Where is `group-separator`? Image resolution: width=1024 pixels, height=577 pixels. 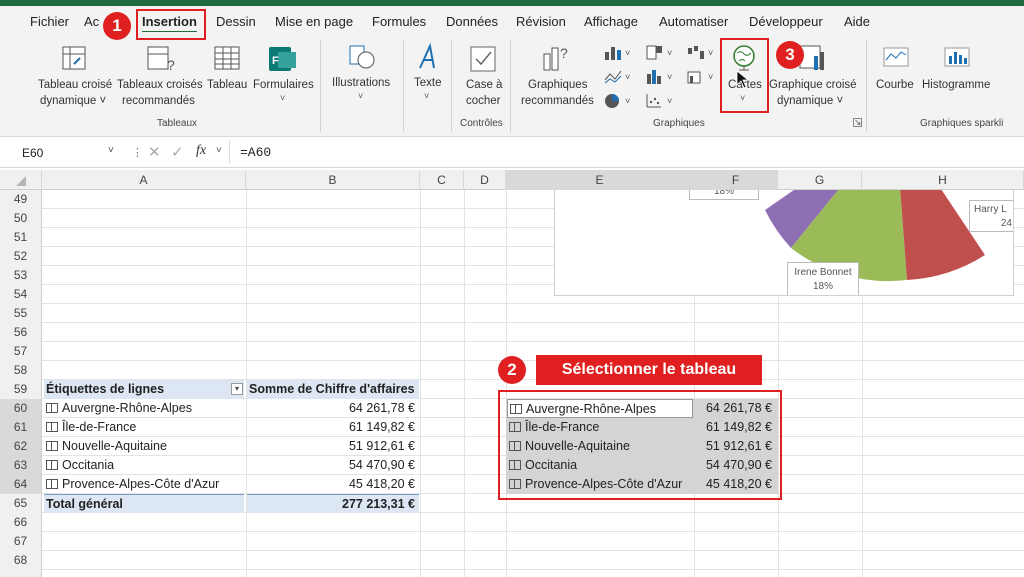 group-separator is located at coordinates (320, 86).